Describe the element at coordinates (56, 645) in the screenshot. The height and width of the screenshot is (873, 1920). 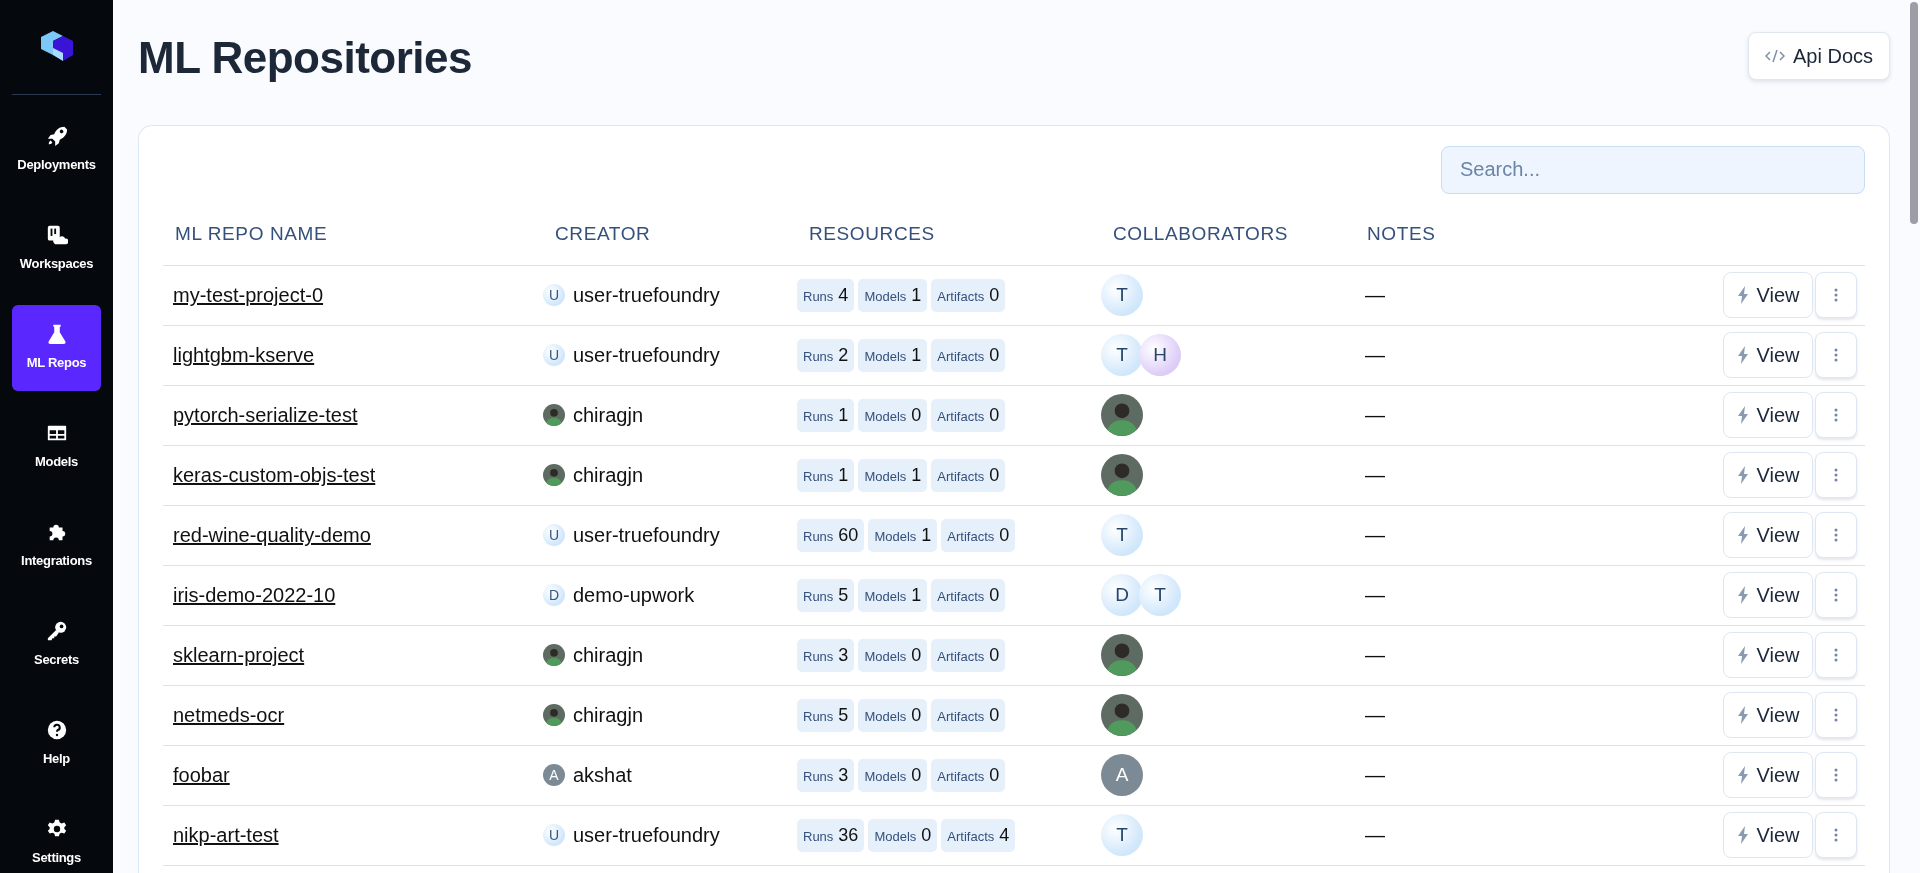
I see `sidebar-item: Secrets` at that location.